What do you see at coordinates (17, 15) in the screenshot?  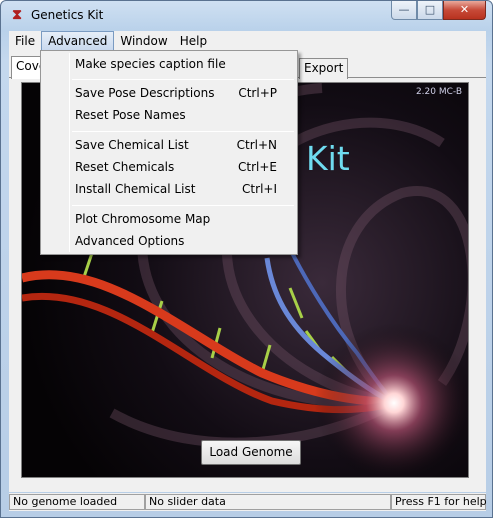 I see `dna-app-icon: ⧗` at bounding box center [17, 15].